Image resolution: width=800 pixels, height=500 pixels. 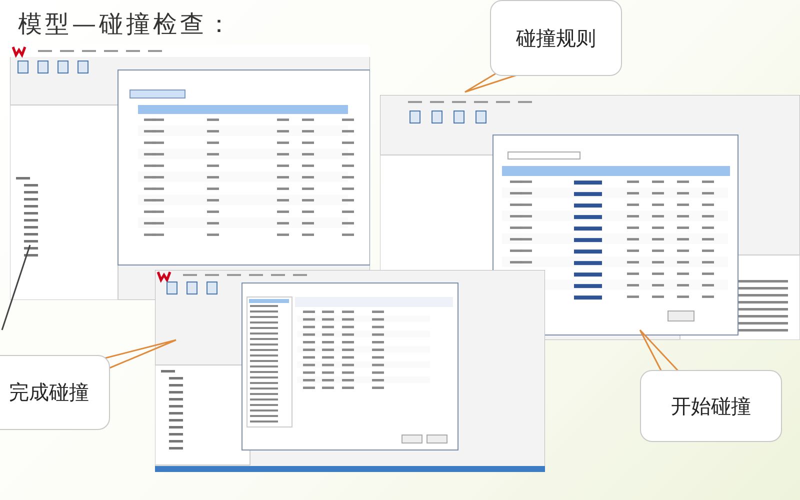 I want to click on callout-text: 碰撞规则, so click(x=556, y=38).